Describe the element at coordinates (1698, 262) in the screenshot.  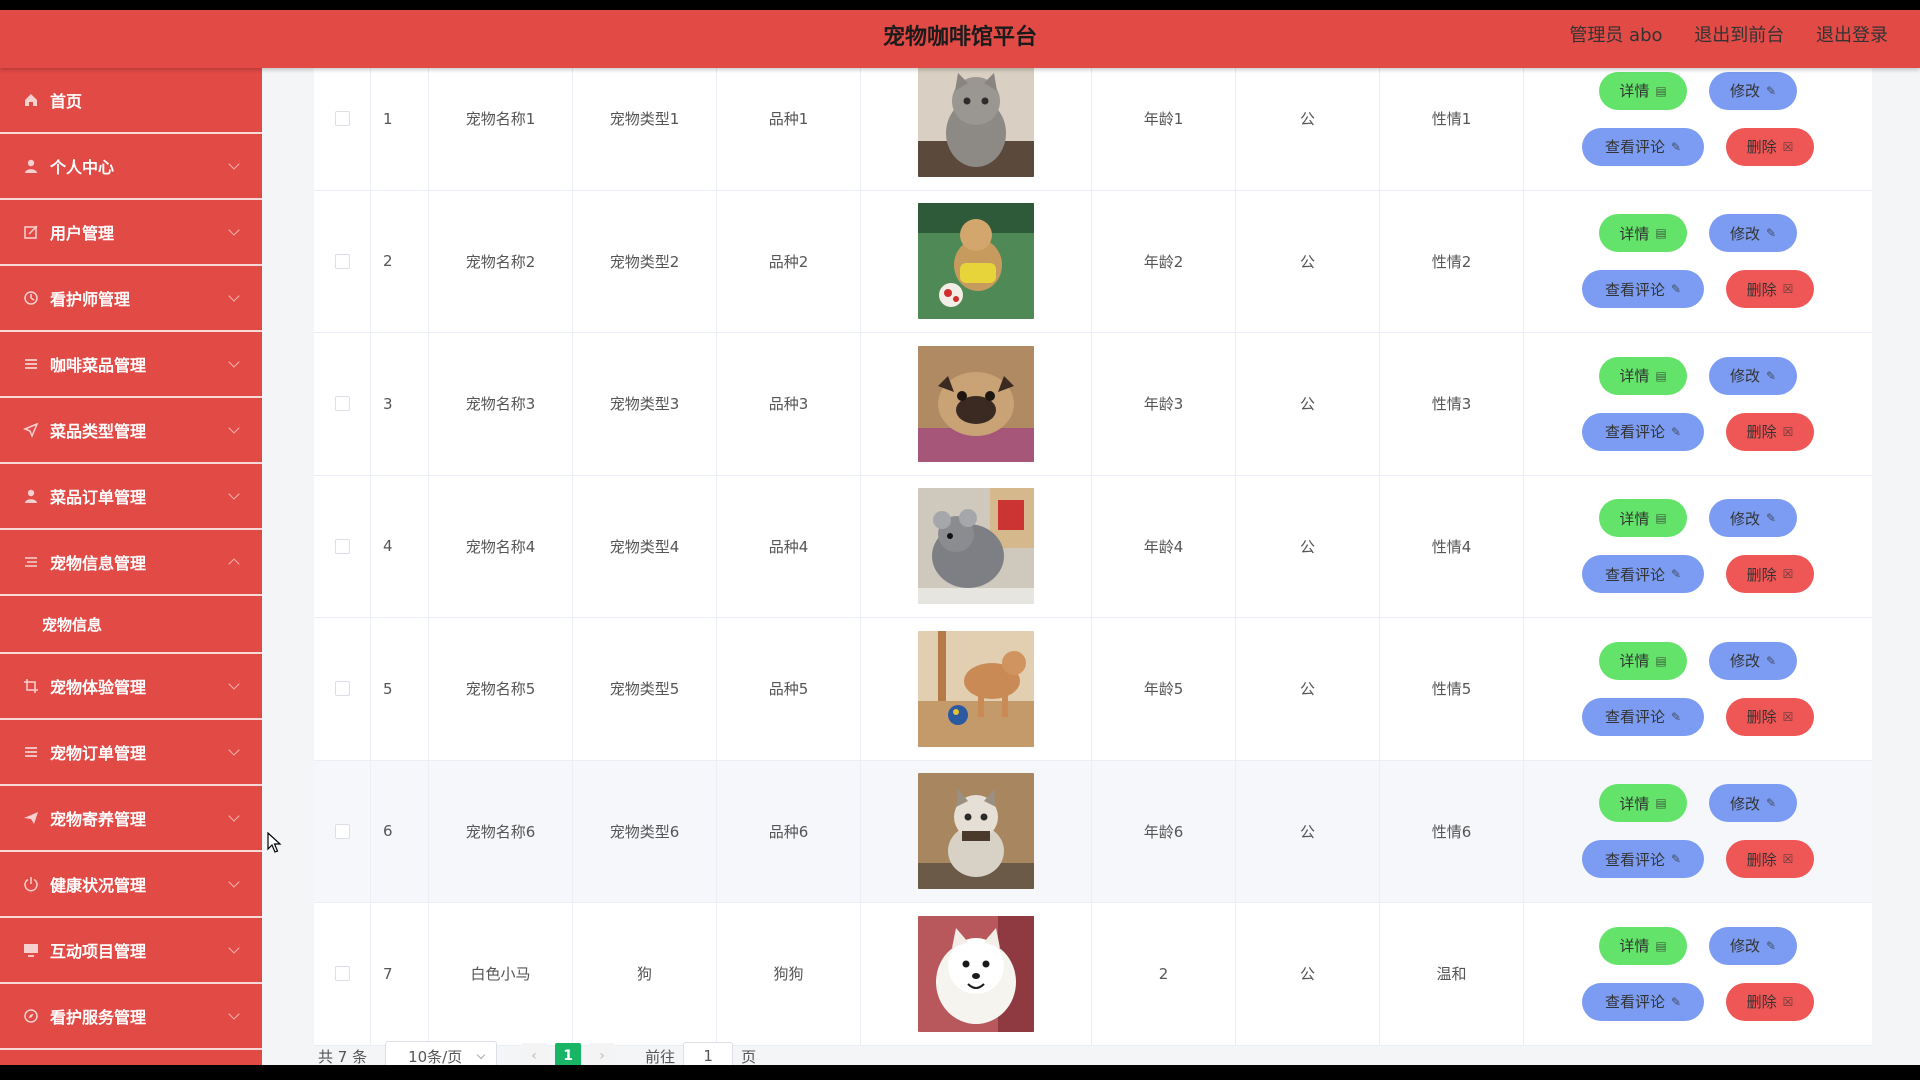
I see `row-actions: 详情 ▤ 修改 ✎ 查看评论 ✎ 删除 ☒` at that location.